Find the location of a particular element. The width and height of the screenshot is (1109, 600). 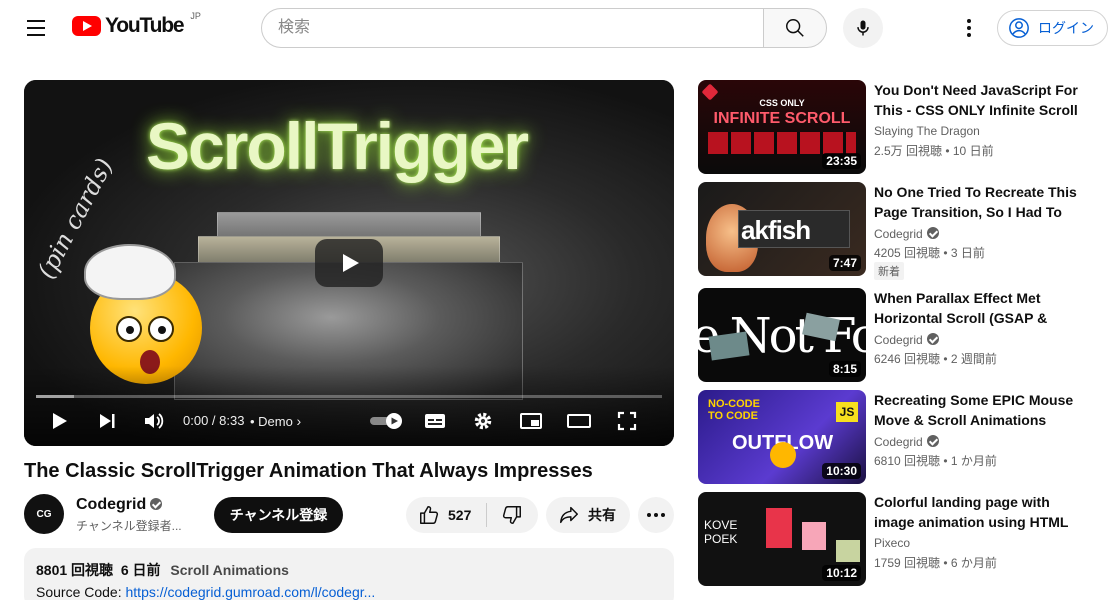

search-box is located at coordinates (544, 28).